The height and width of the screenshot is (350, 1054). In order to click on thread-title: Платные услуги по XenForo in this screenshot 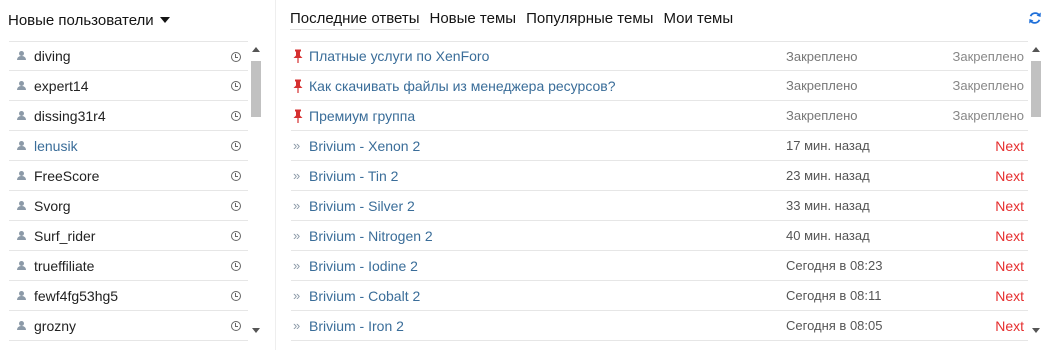, I will do `click(399, 56)`.